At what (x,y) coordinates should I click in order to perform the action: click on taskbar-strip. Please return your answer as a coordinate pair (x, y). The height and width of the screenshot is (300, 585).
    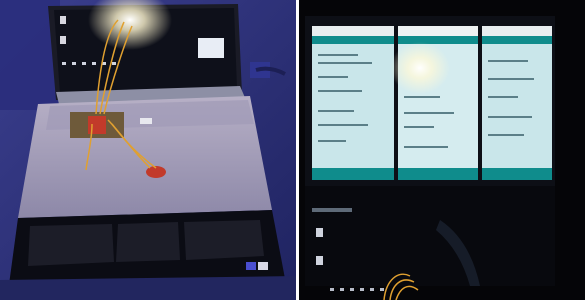
    Looking at the image, I should click on (332, 210).